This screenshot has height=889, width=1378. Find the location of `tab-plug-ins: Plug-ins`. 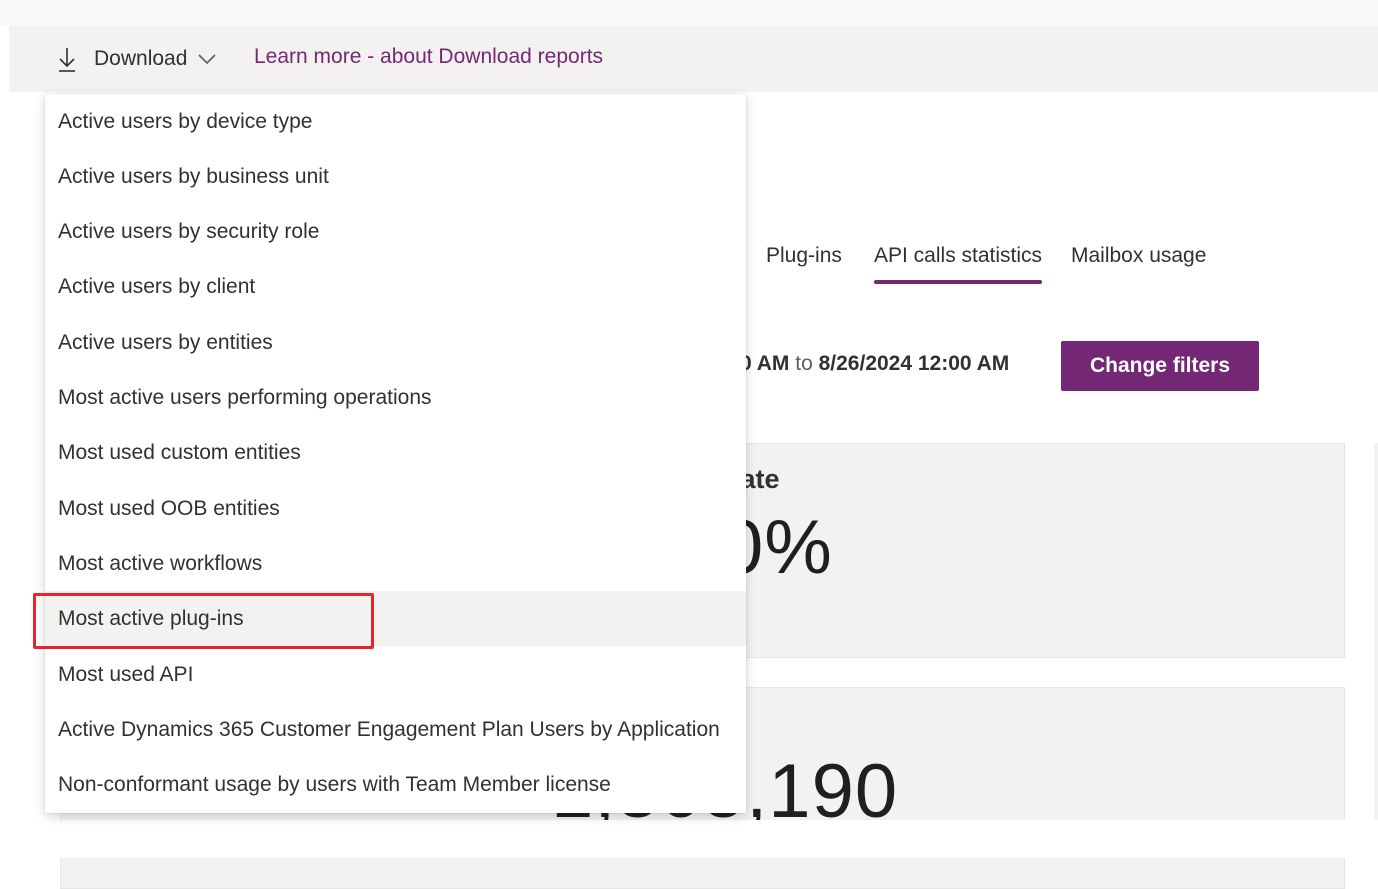

tab-plug-ins: Plug-ins is located at coordinates (804, 265).